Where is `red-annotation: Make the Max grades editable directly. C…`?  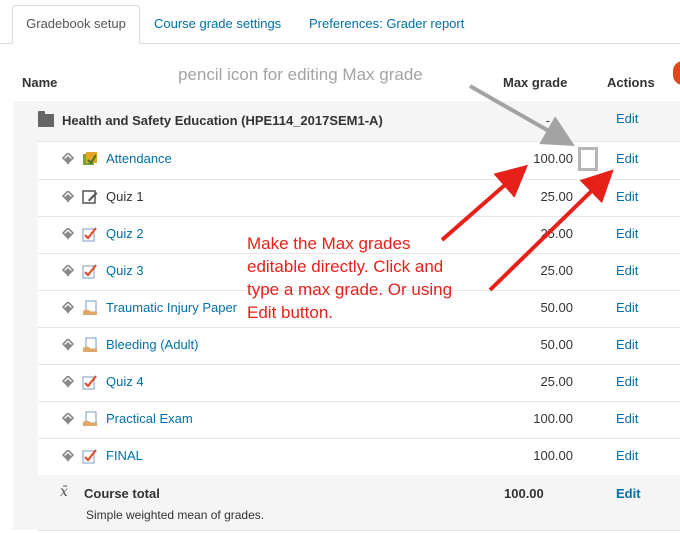 red-annotation: Make the Max grades editable directly. C… is located at coordinates (377, 278).